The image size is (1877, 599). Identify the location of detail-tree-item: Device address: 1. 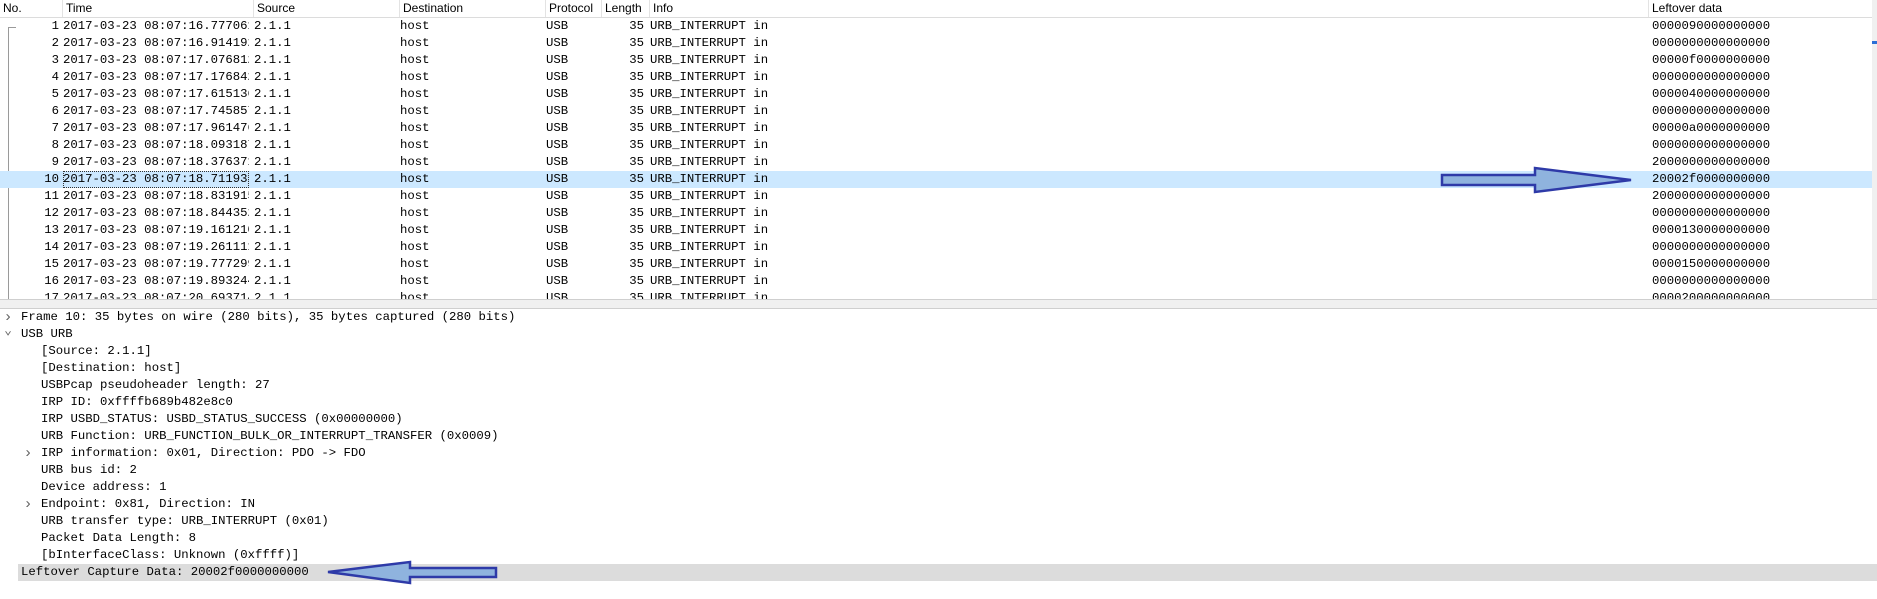
(938, 487).